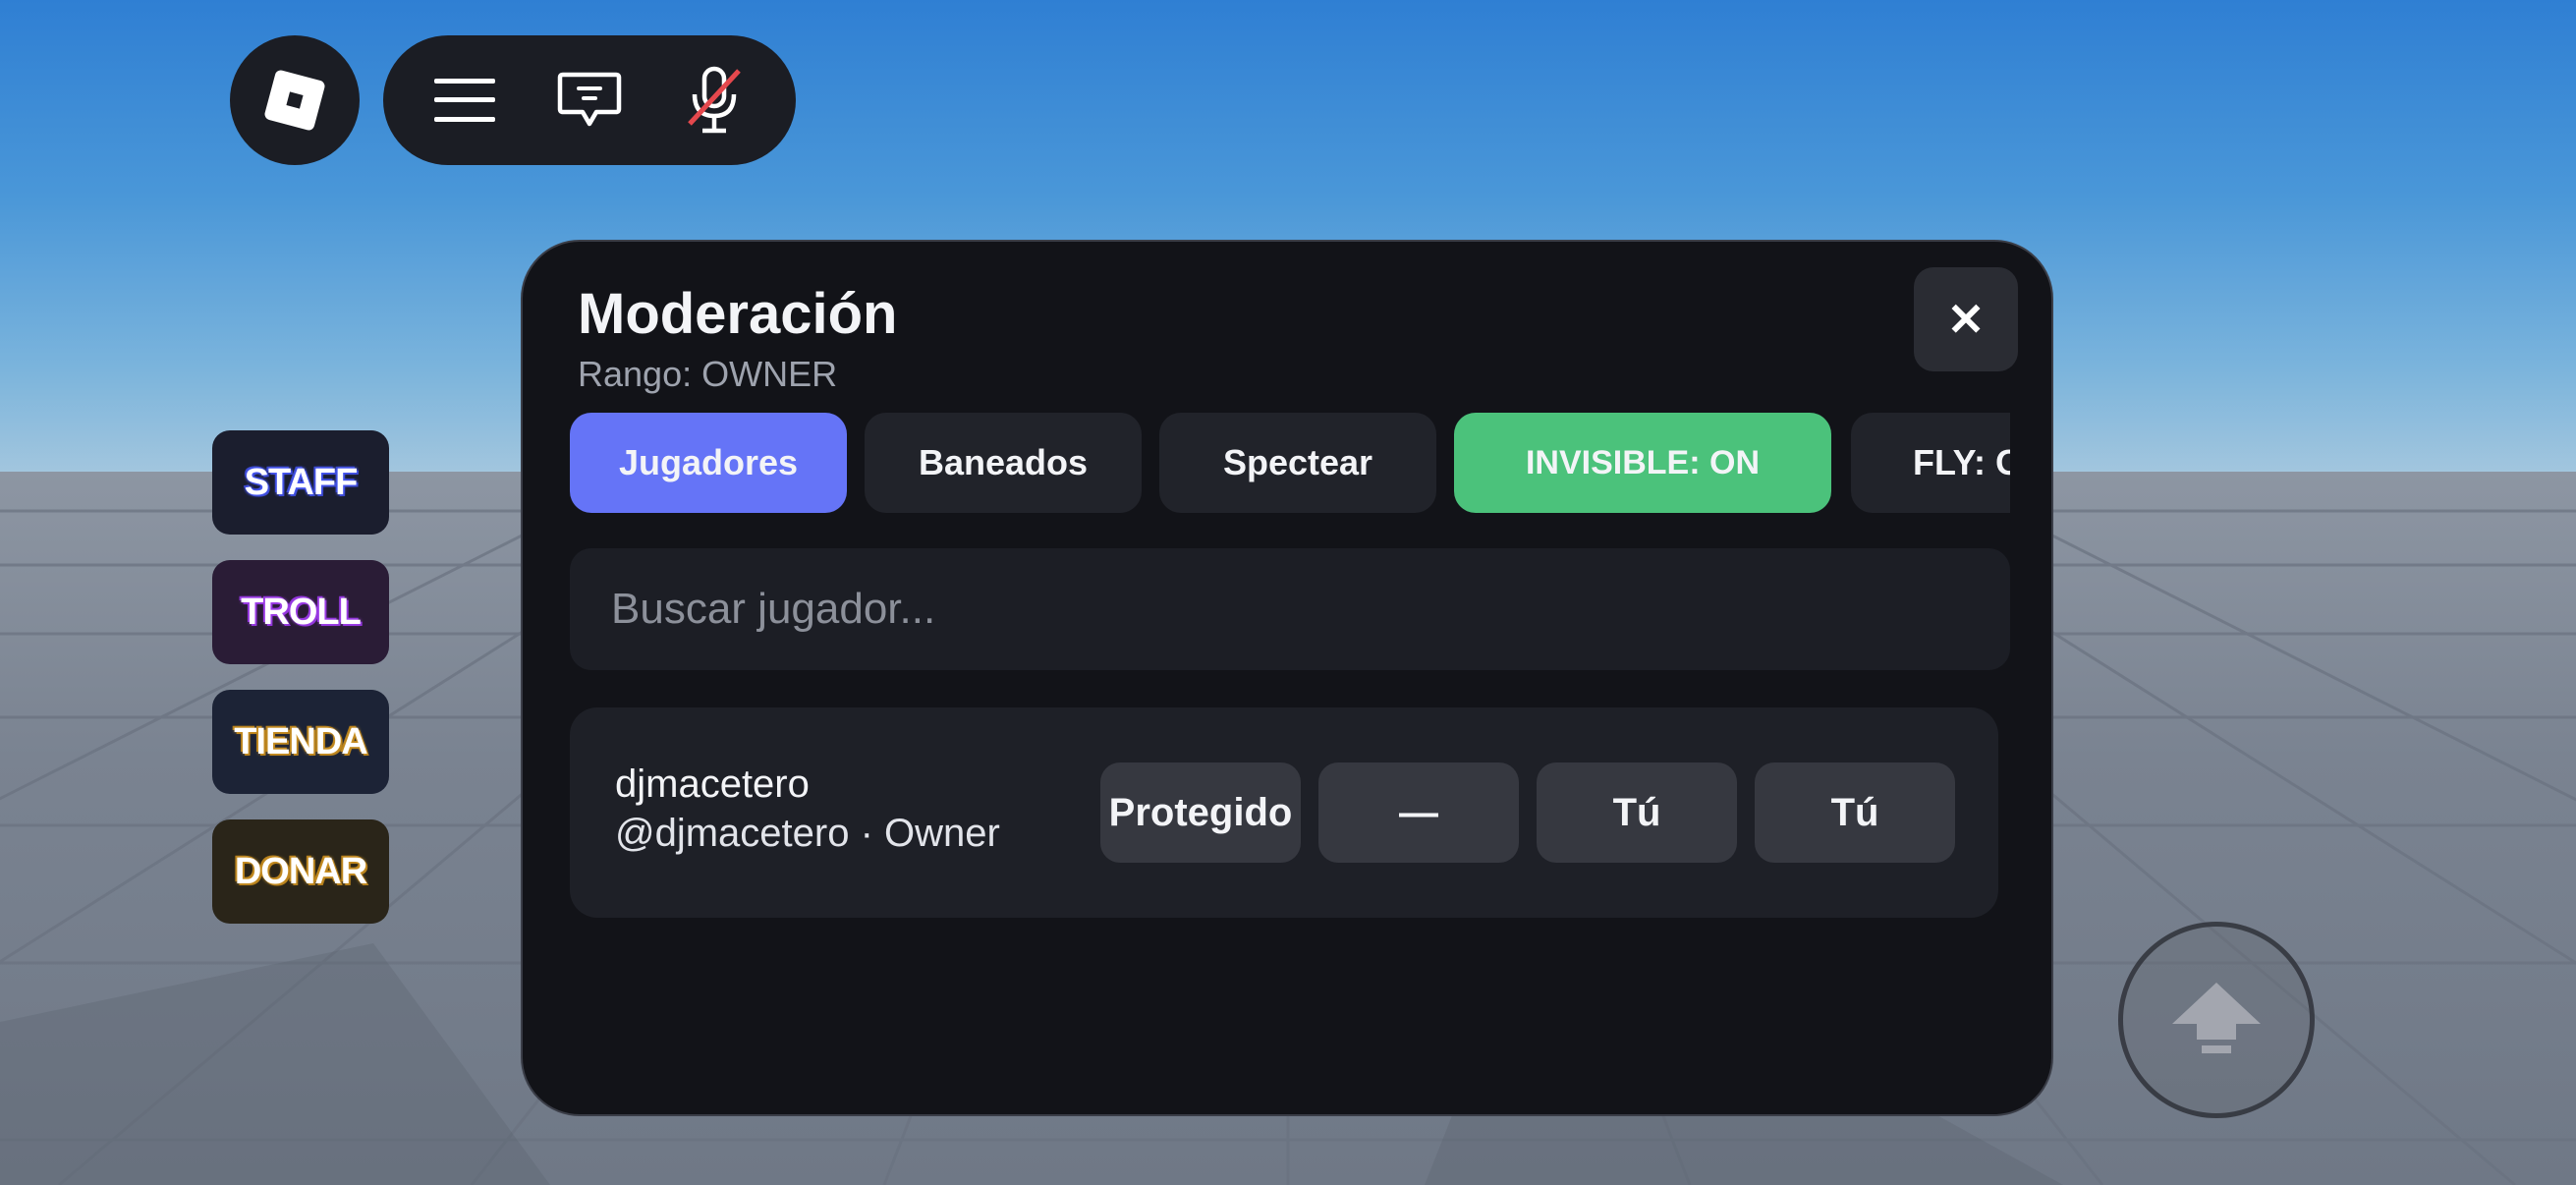  I want to click on roblox-logo-icon, so click(294, 100).